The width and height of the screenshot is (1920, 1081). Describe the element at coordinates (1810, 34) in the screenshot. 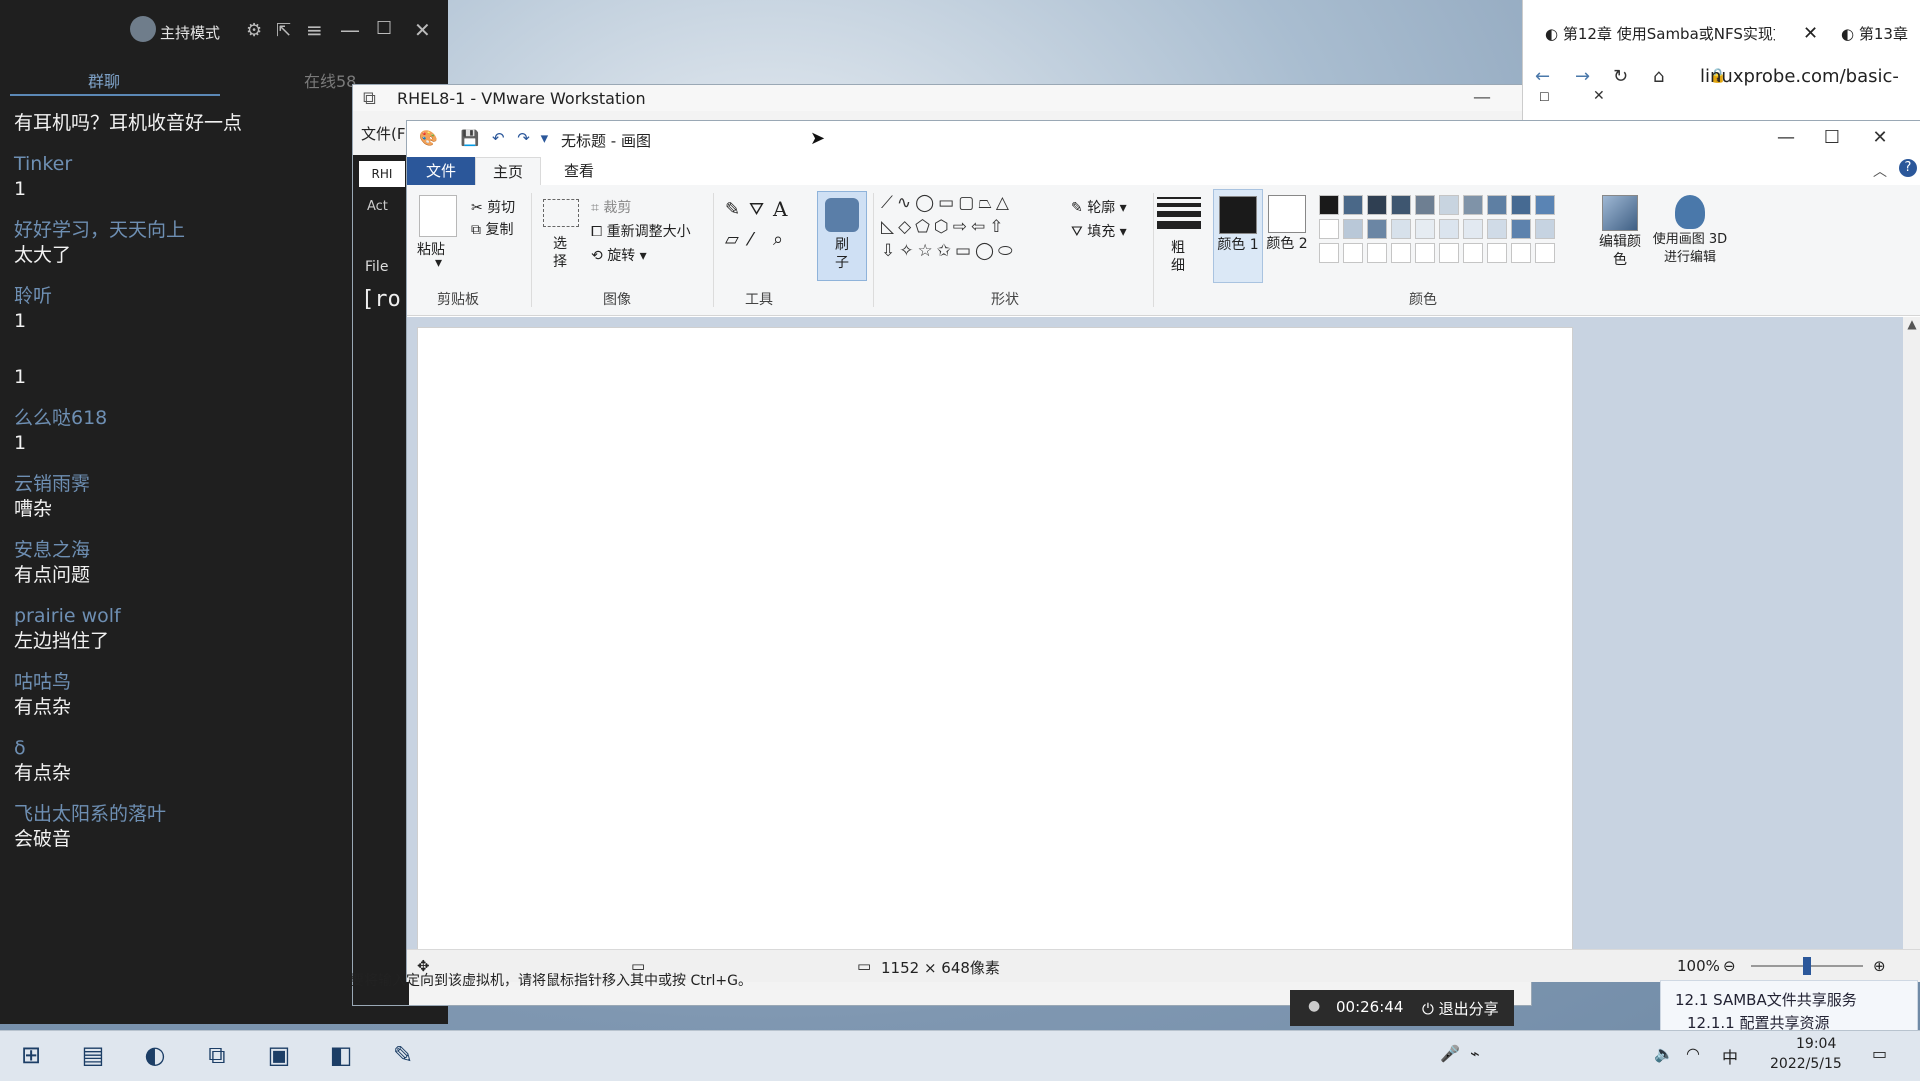

I see `tab-close-icon: ✕` at that location.